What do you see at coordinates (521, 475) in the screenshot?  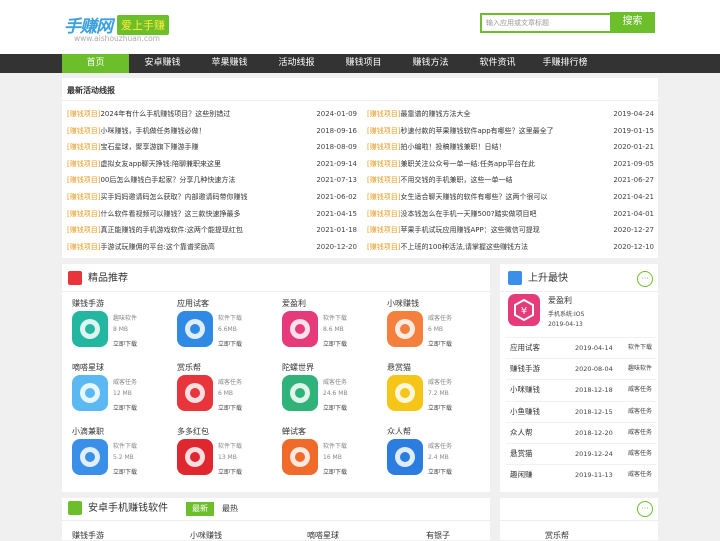 I see `rising-app-name: 趣闲赚` at bounding box center [521, 475].